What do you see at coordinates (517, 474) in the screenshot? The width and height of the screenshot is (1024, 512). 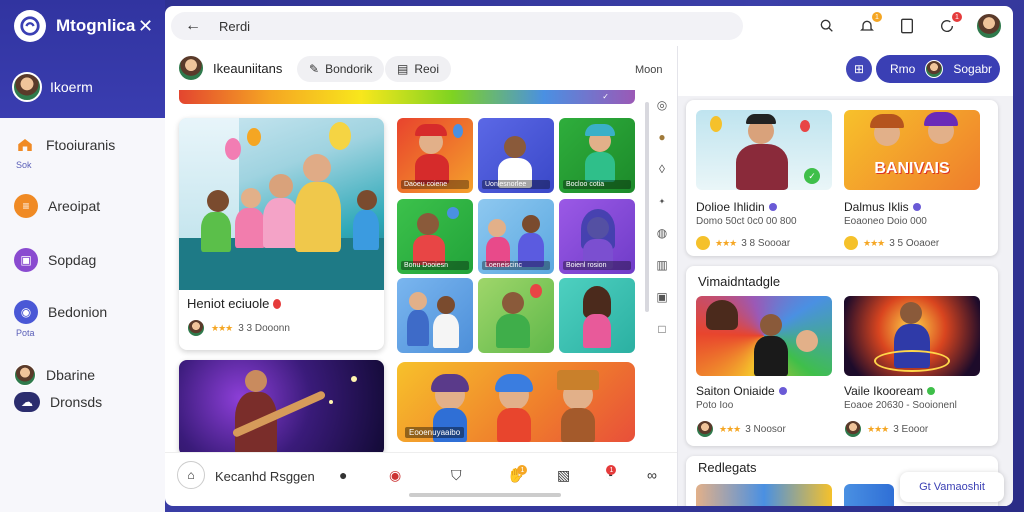 I see `hand-icon: ✋ 1` at bounding box center [517, 474].